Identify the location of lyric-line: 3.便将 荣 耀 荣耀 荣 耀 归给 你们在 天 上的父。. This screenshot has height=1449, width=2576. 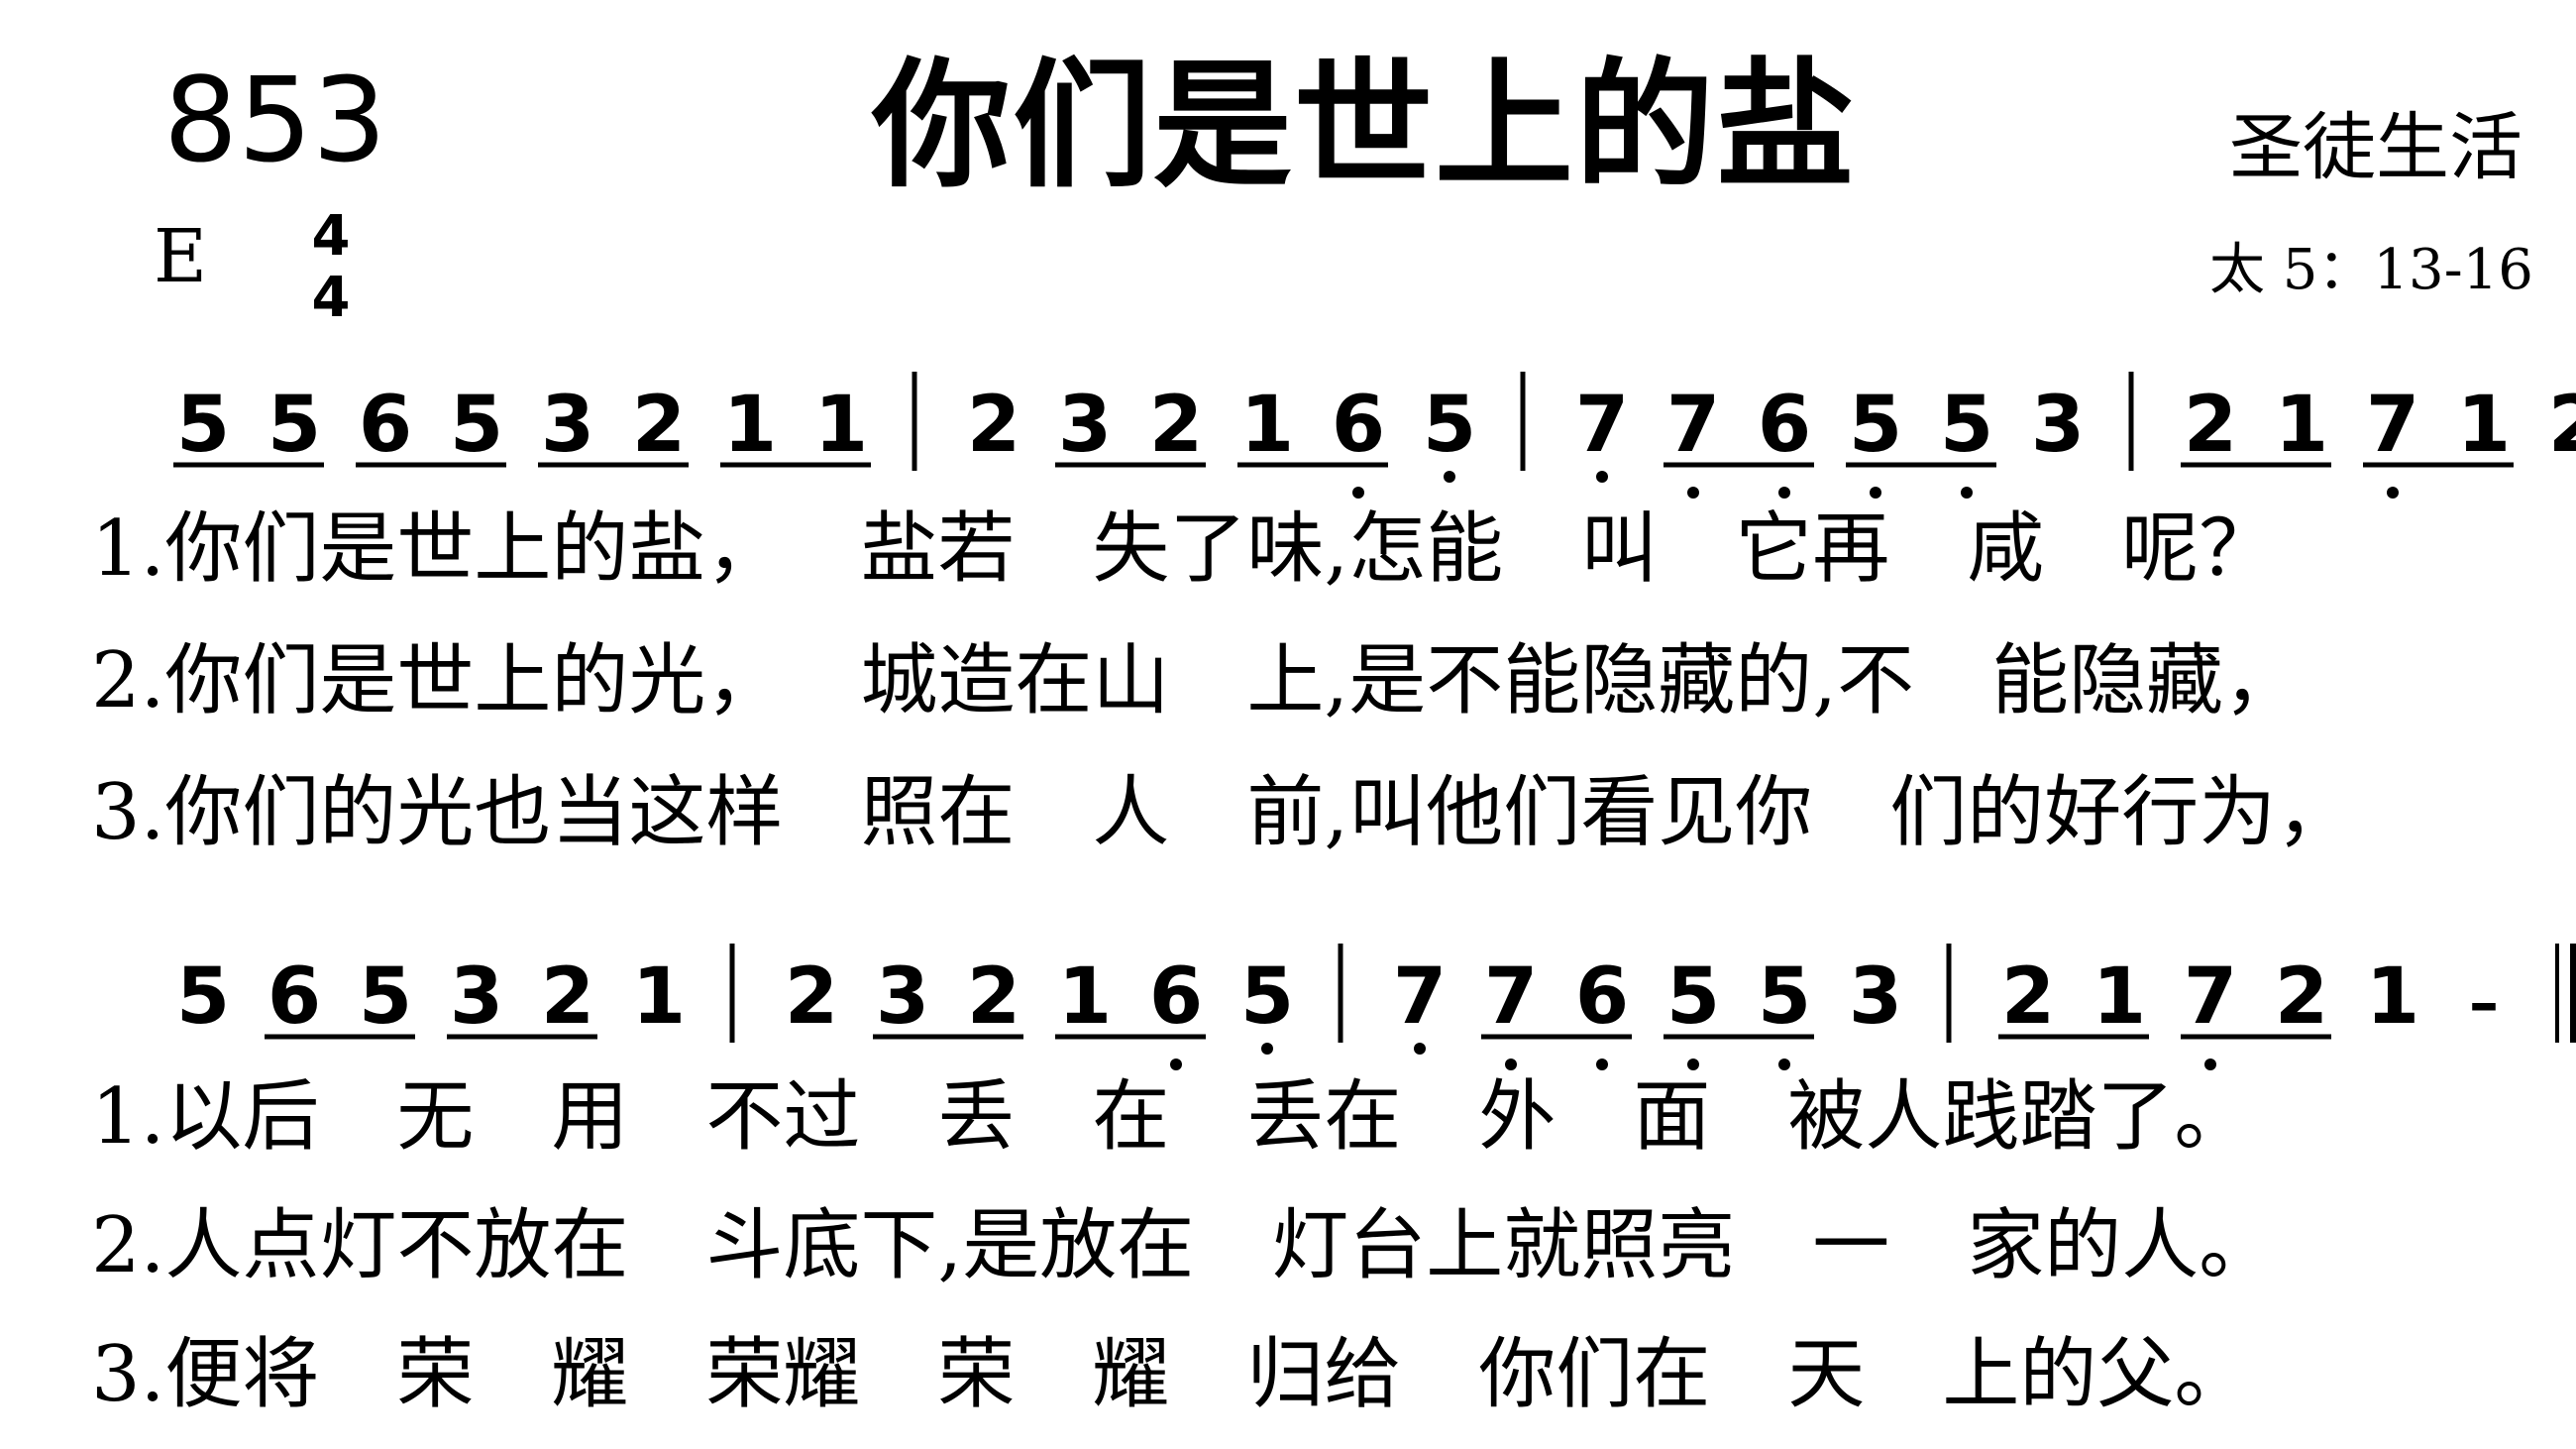
(1171, 1375).